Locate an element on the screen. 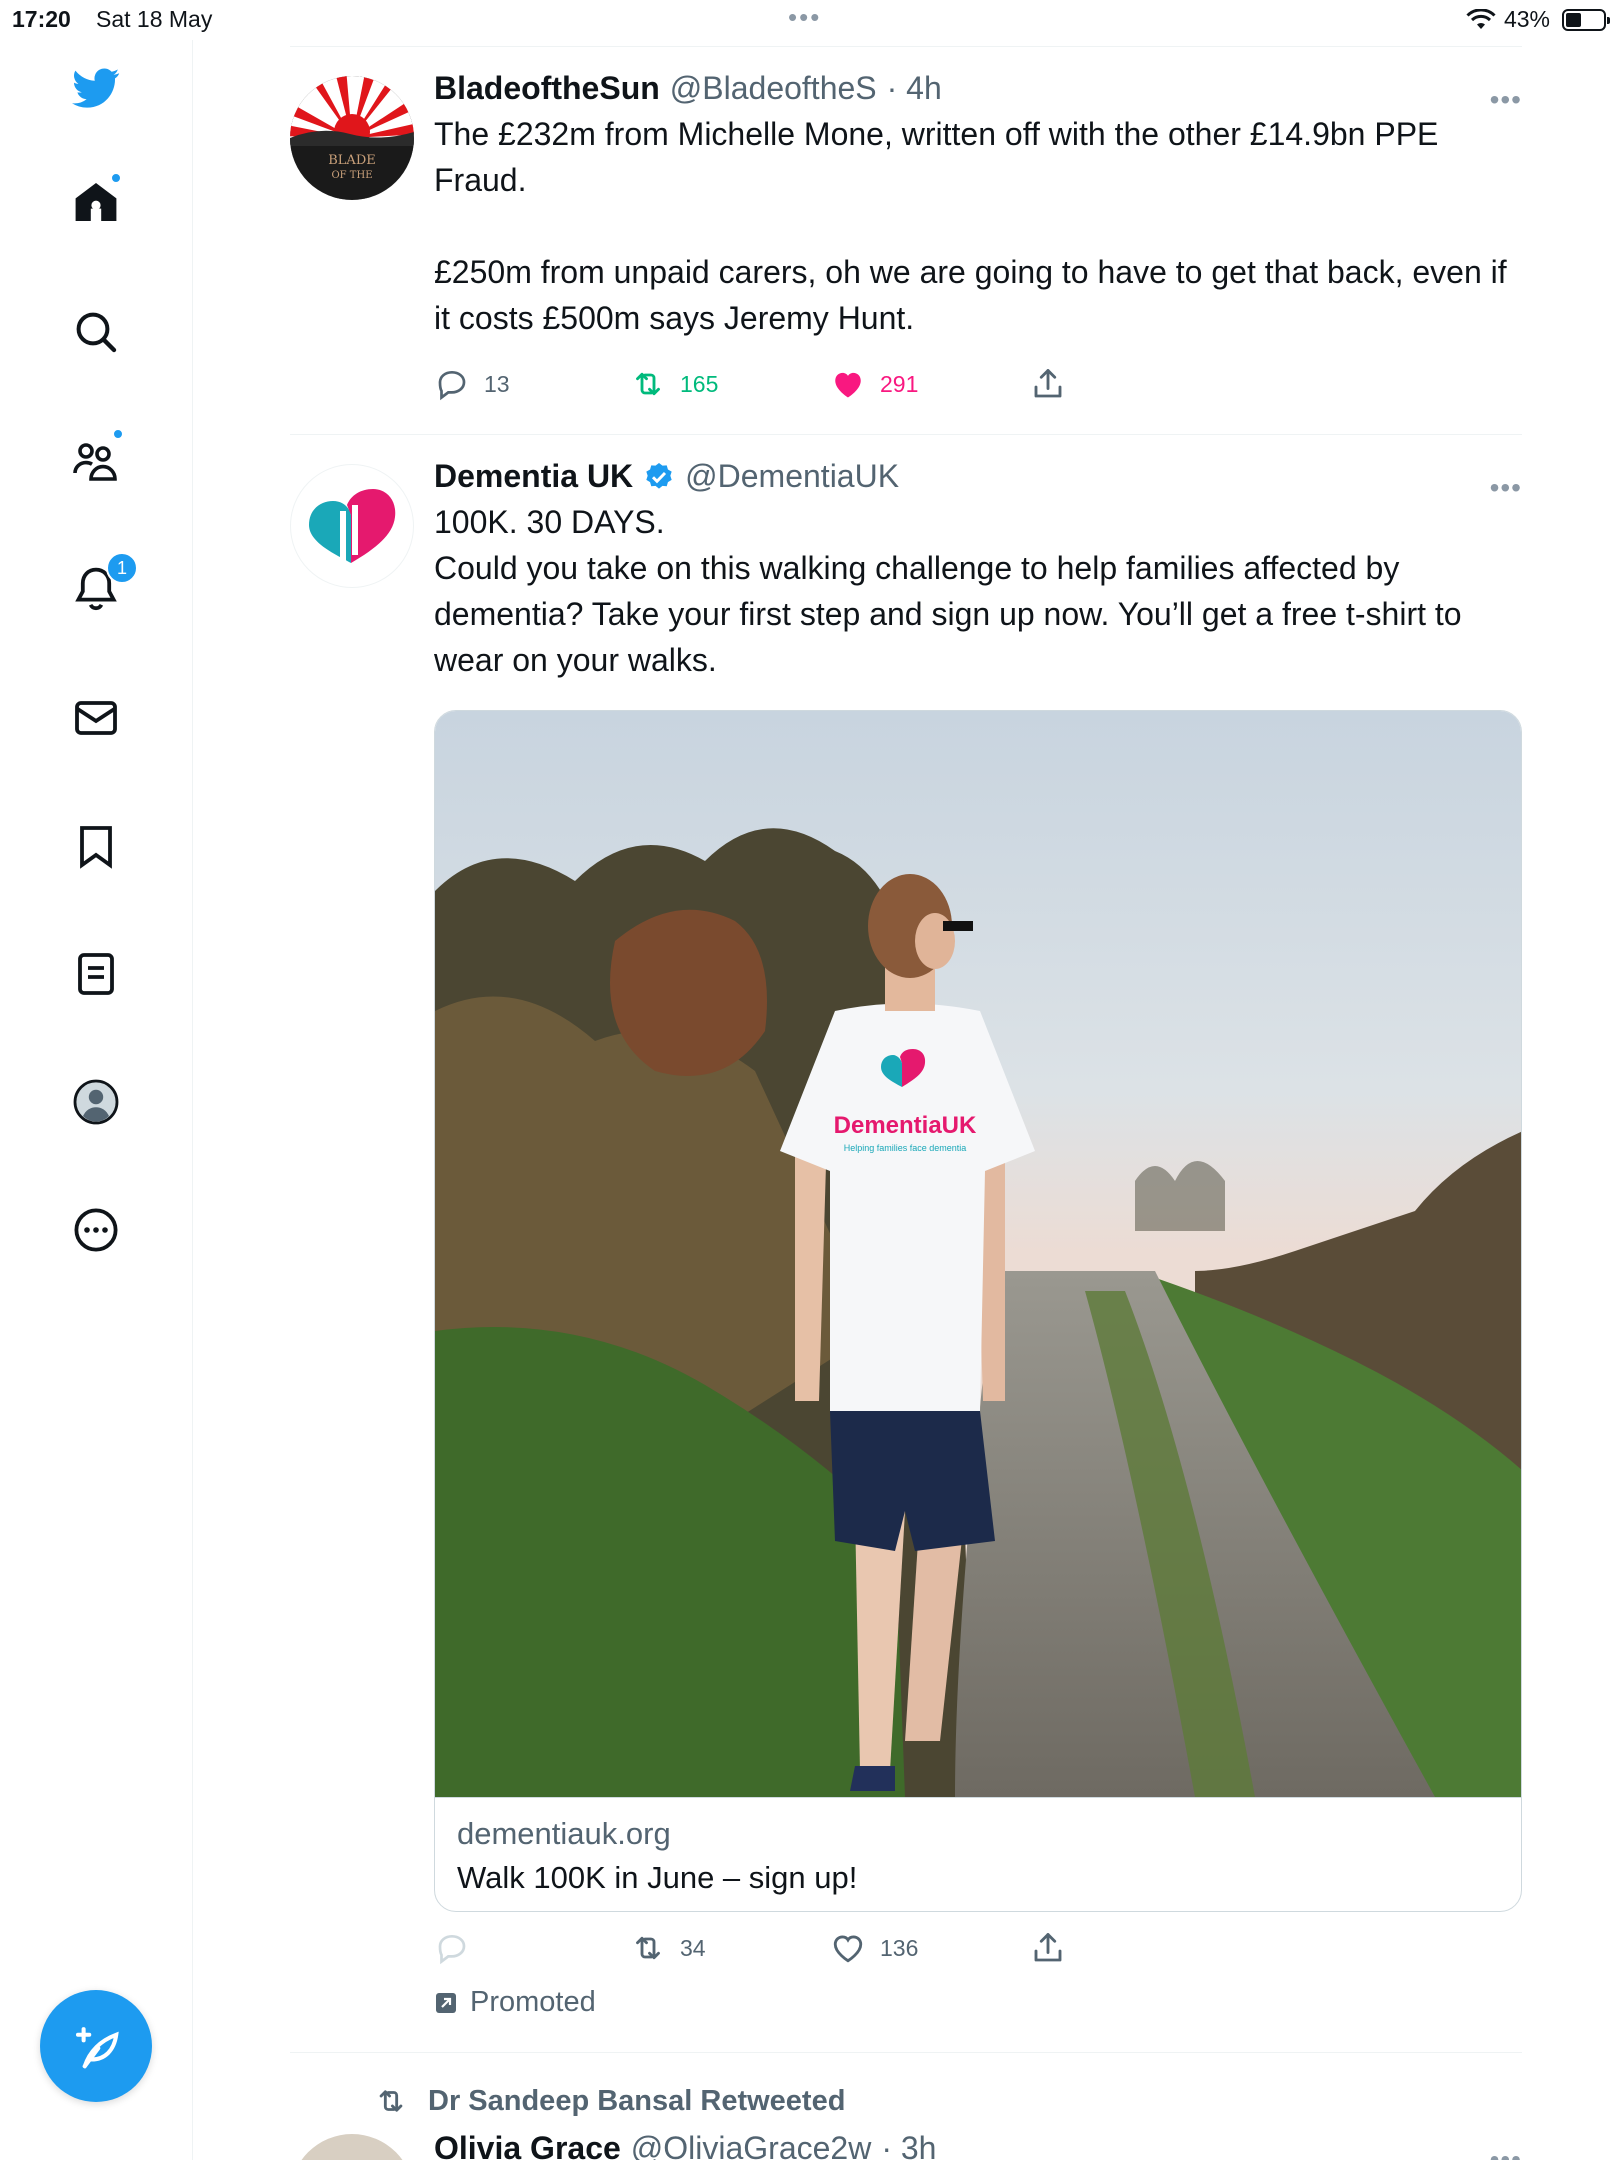  status-bar: 17:20 Sat 18 May ••• 43% is located at coordinates (810, 20).